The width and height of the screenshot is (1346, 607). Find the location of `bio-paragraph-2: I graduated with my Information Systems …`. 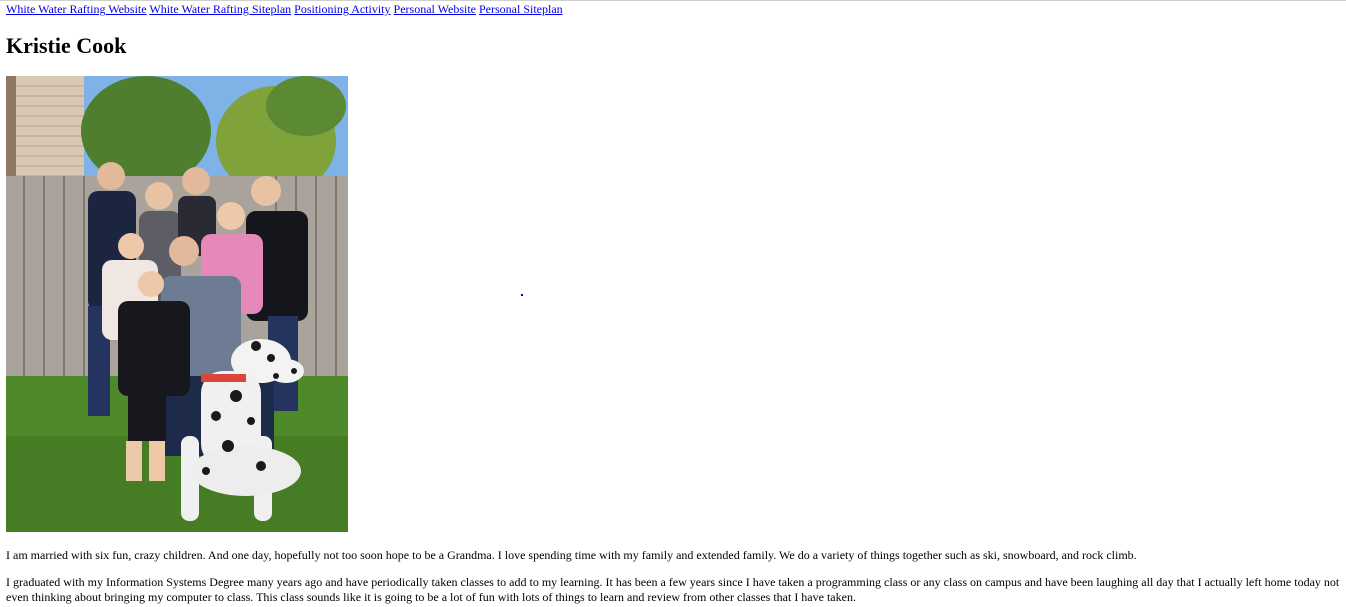

bio-paragraph-2: I graduated with my Information Systems … is located at coordinates (673, 589).